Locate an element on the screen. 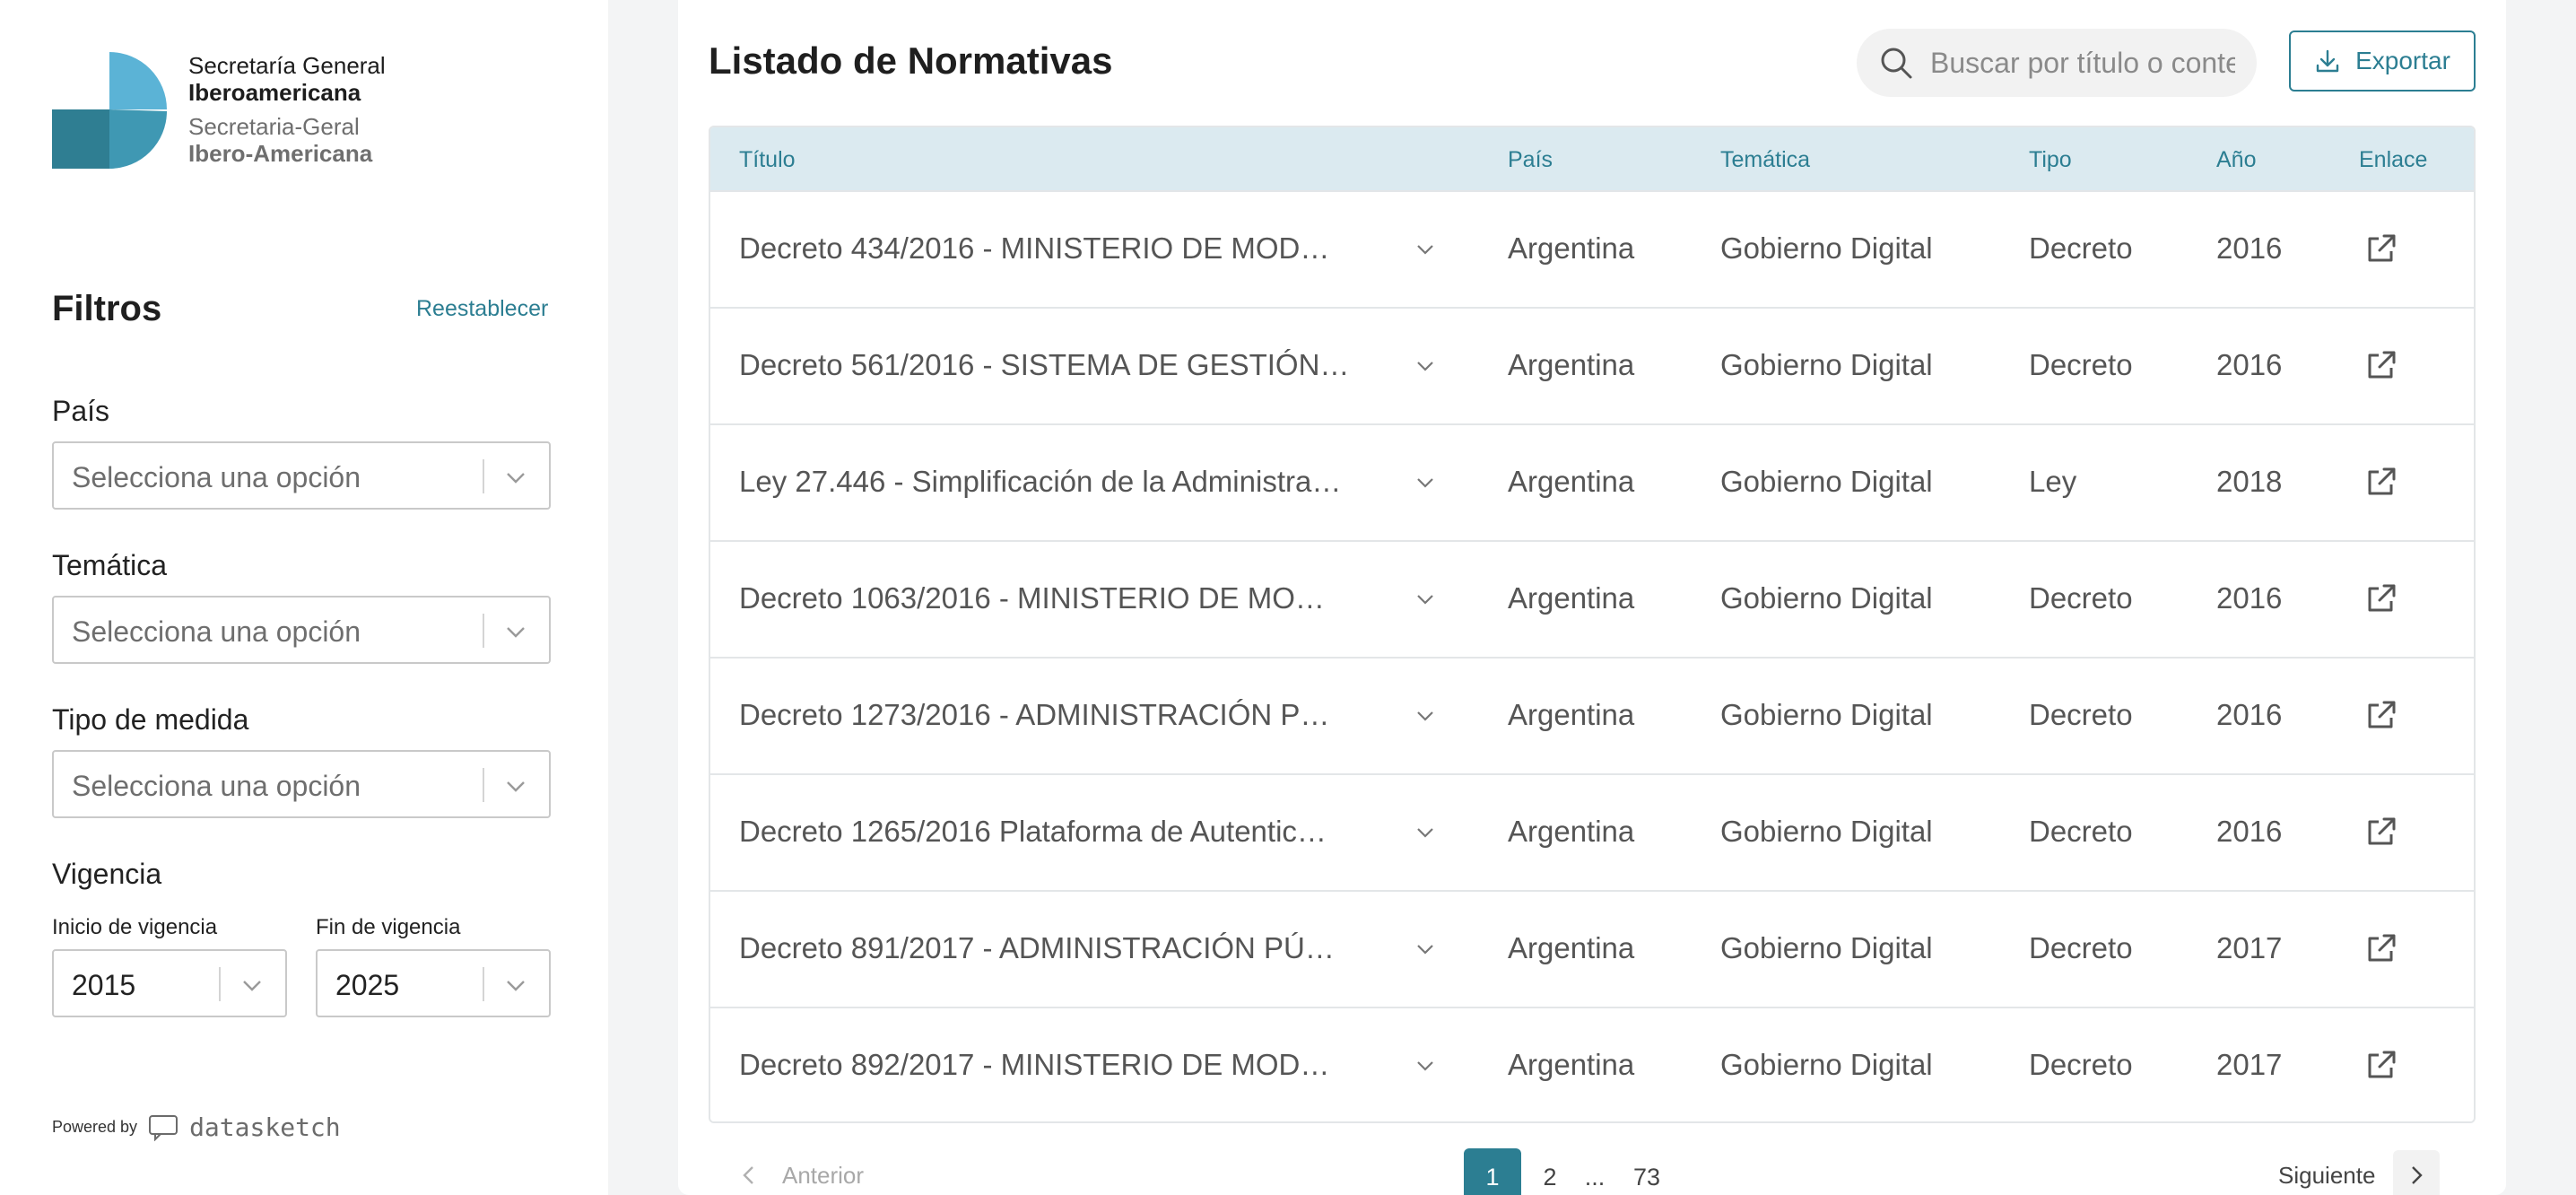  logo-line-1: Secretaría General is located at coordinates (287, 65).